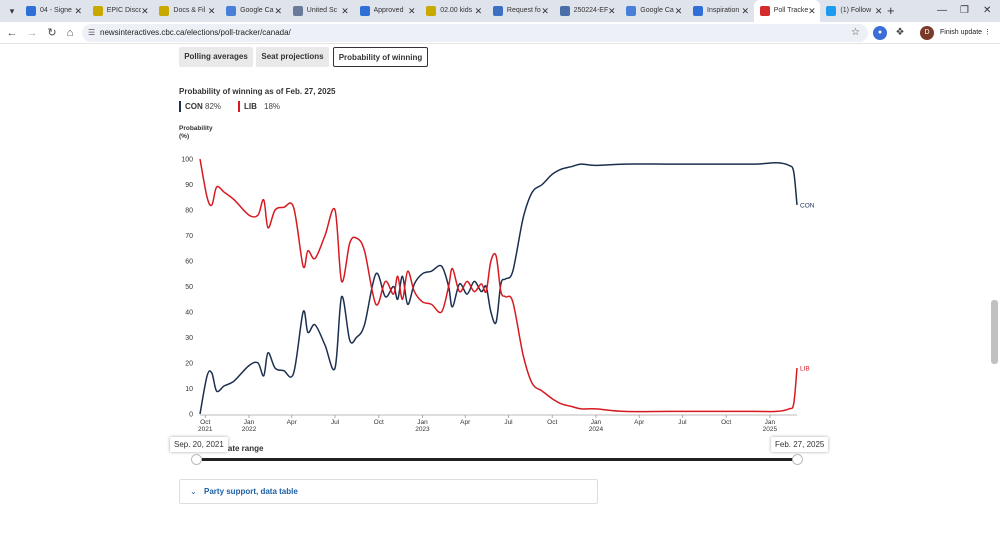 This screenshot has height=538, width=1000. Describe the element at coordinates (994, 332) in the screenshot. I see `page-scrollbar` at that location.